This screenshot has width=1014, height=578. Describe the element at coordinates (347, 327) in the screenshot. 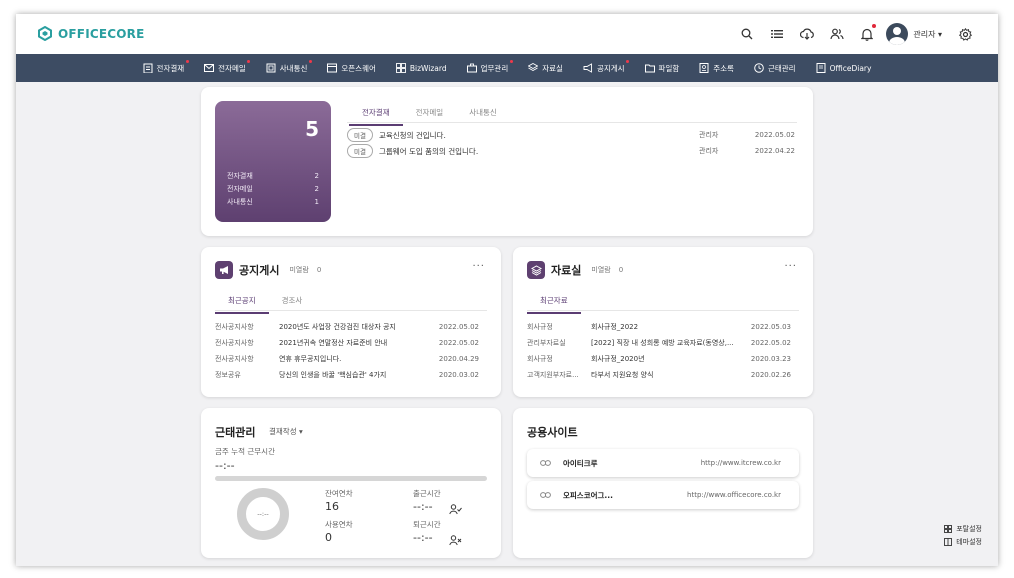

I see `list-item: 전사공지사항 2020년도 사업장 건강검진 대상자 공지 2022.05.02` at that location.